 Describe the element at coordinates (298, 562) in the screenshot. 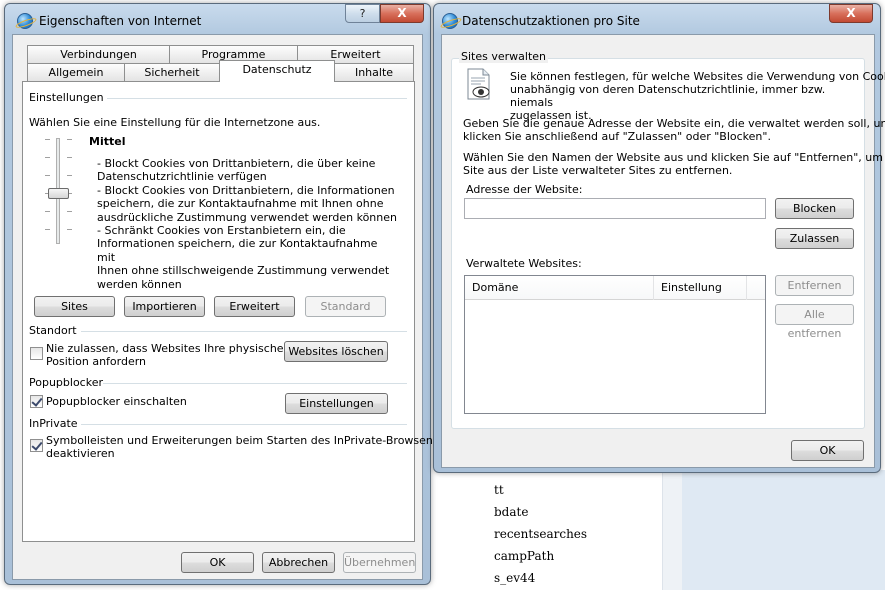

I see `cancel-button: Abbrechen` at that location.